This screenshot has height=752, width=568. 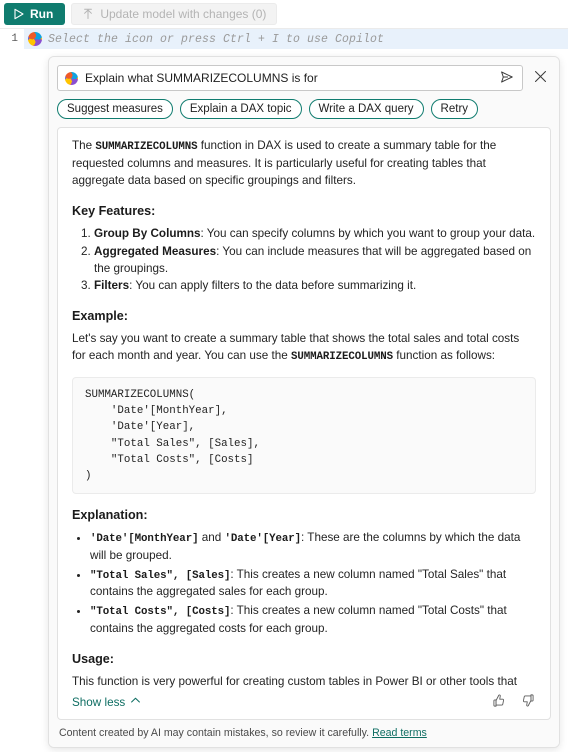 I want to click on prompt-row: Explain what SUMMARIZECOLUMNS is for, so click(x=304, y=78).